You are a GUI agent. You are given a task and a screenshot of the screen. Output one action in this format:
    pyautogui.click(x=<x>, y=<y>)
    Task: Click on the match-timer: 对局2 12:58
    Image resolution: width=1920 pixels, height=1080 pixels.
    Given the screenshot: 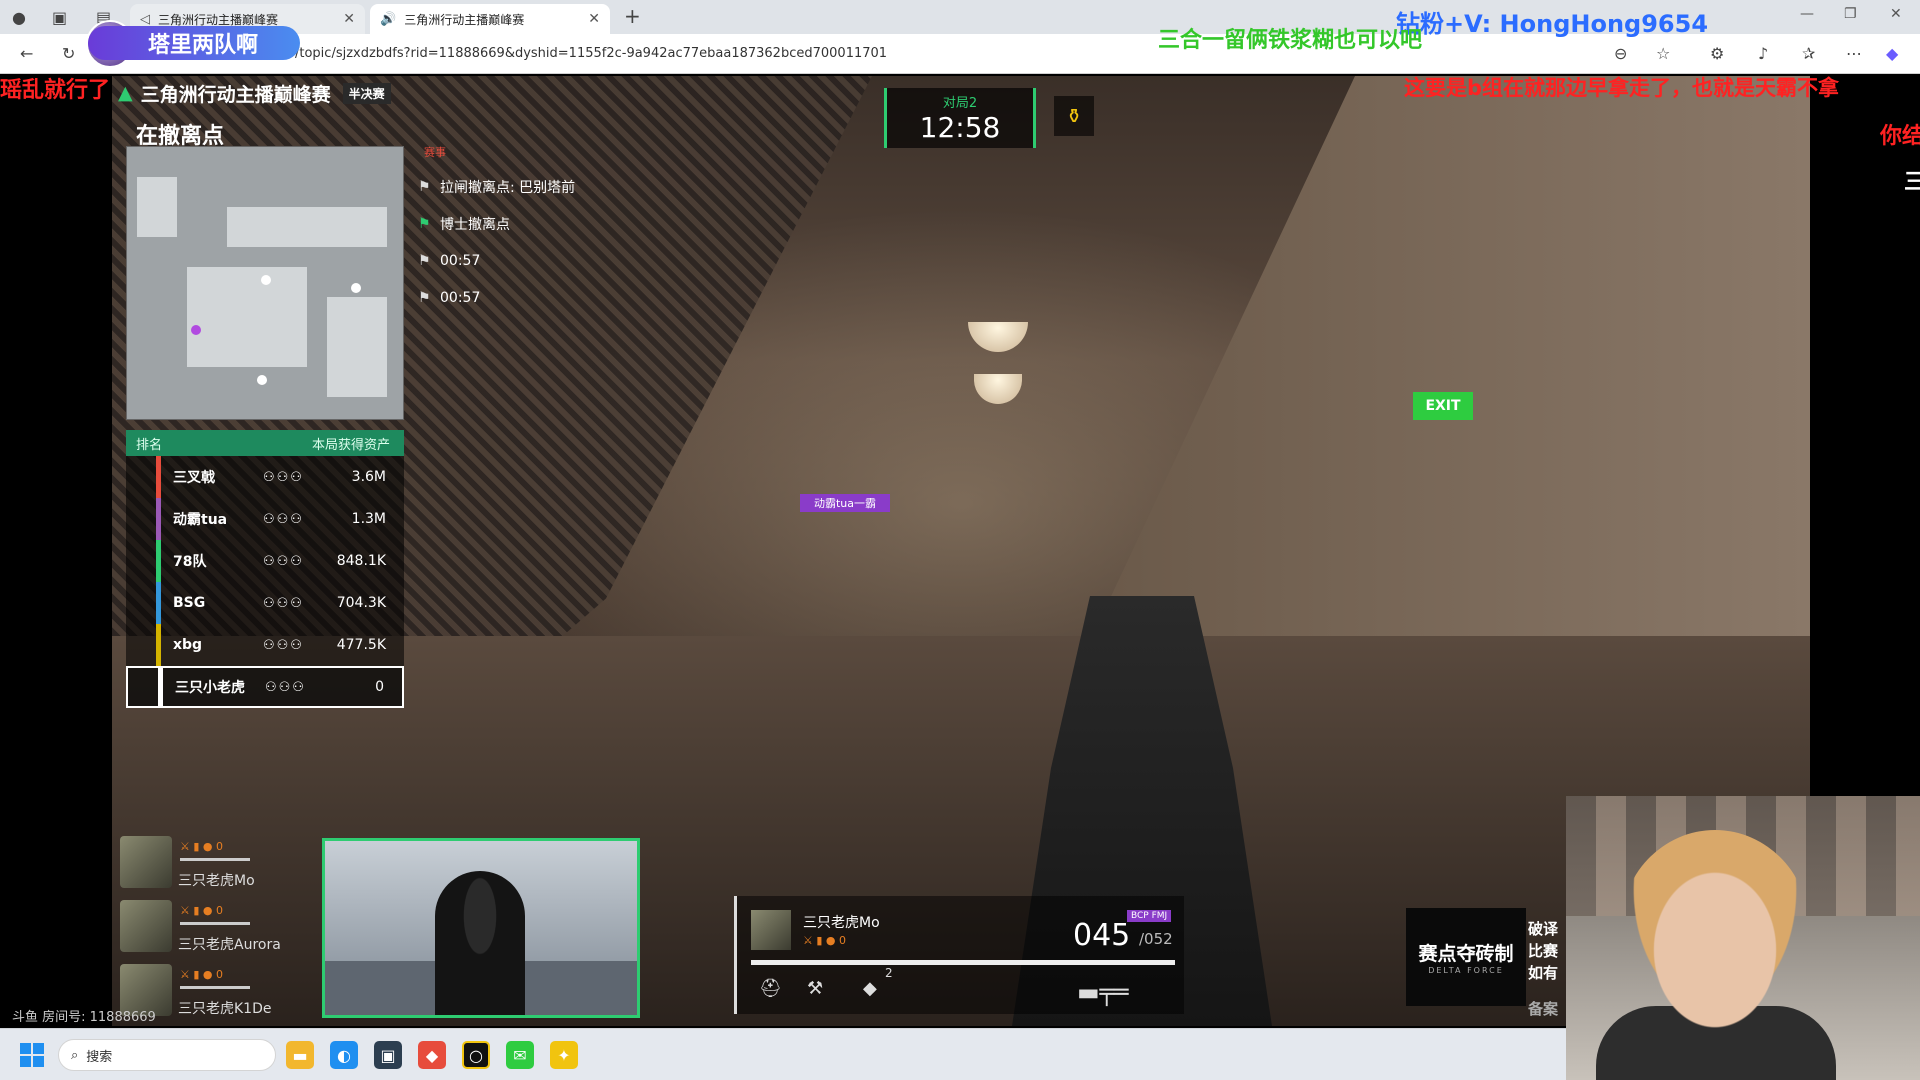 What is the action you would take?
    pyautogui.click(x=960, y=118)
    